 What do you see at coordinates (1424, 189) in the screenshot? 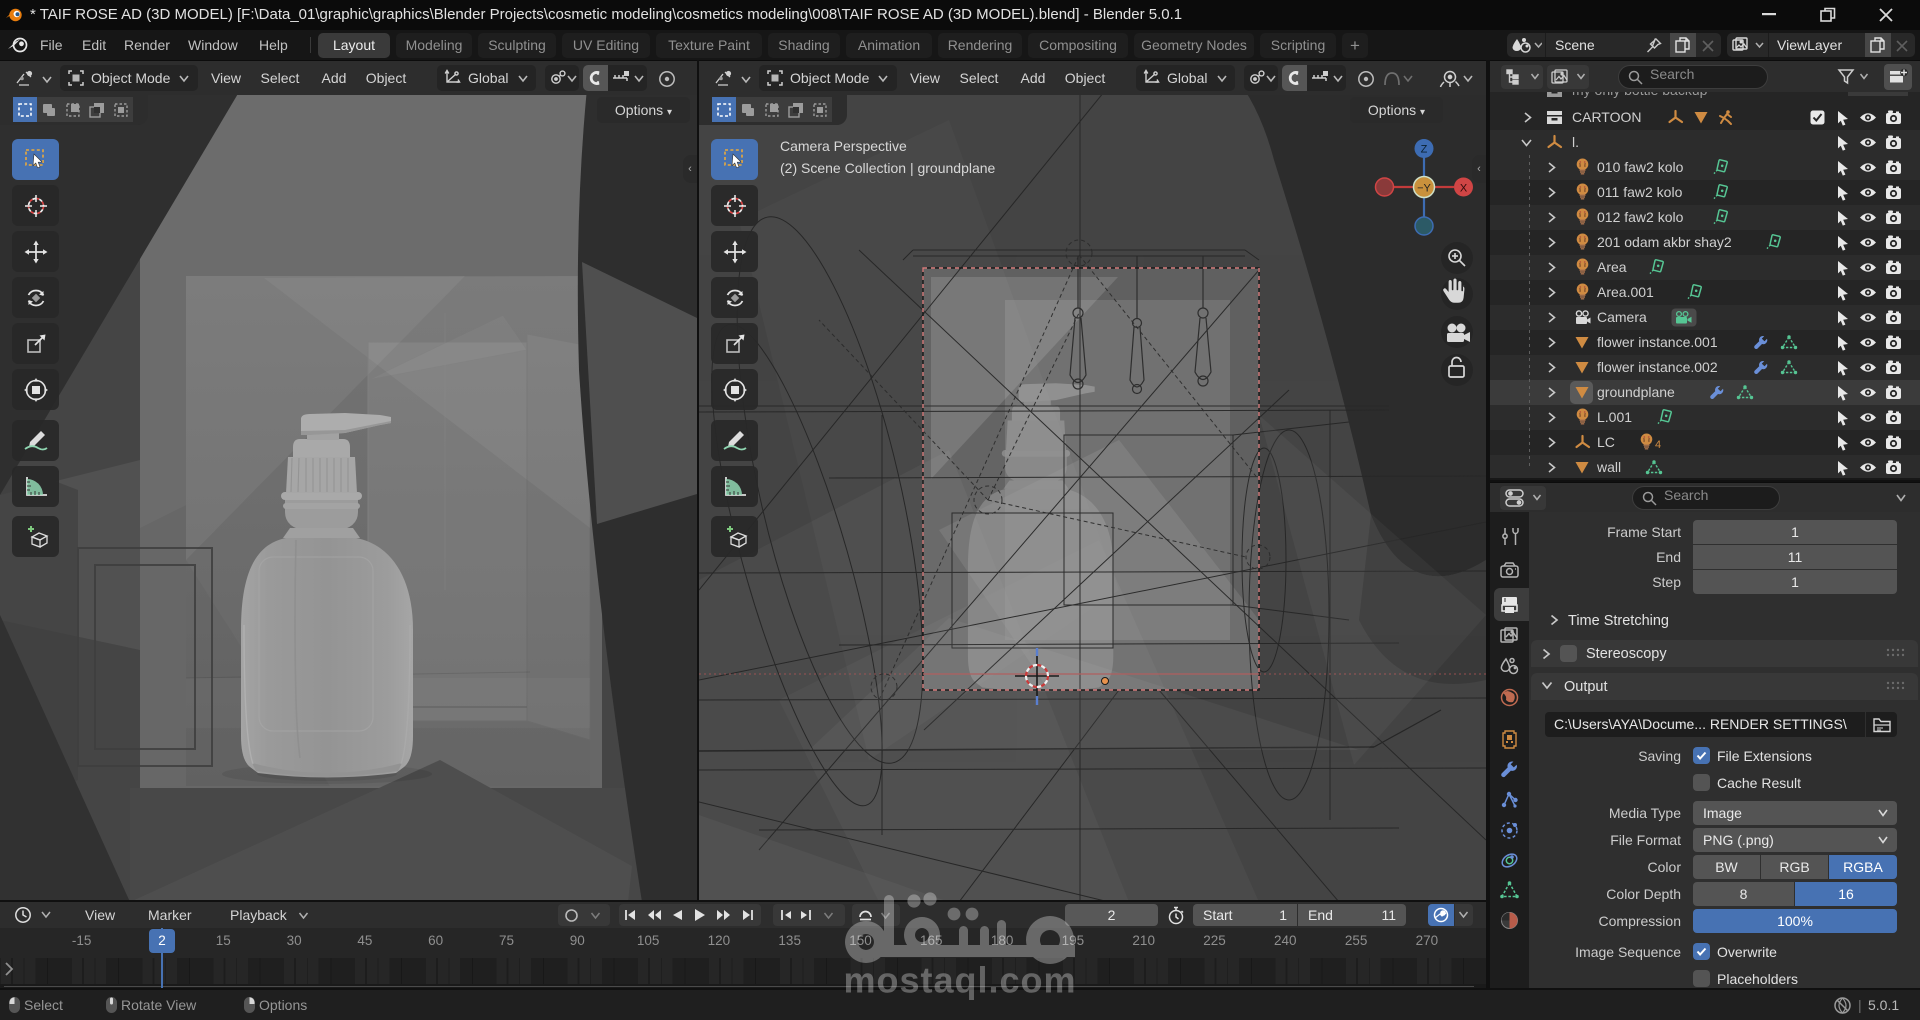
I see `svg-text: −Y` at bounding box center [1424, 189].